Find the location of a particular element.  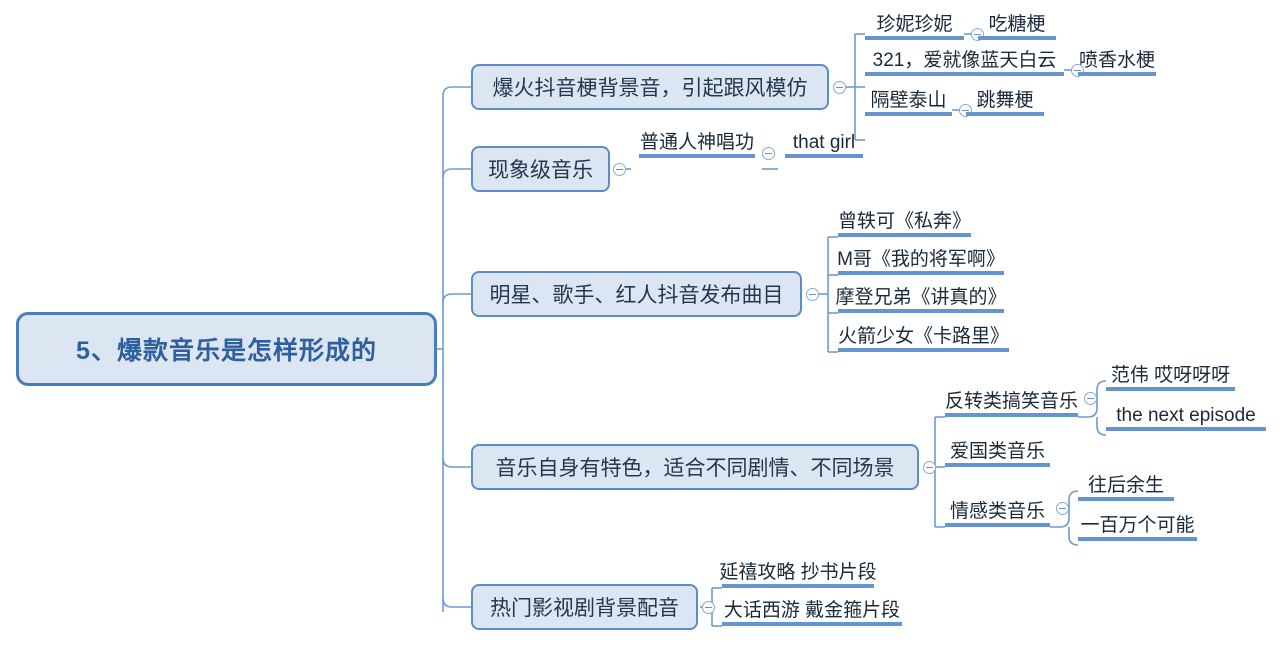

leaf-node-mge-label: M哥《我的将军啊》 is located at coordinates (921, 260).